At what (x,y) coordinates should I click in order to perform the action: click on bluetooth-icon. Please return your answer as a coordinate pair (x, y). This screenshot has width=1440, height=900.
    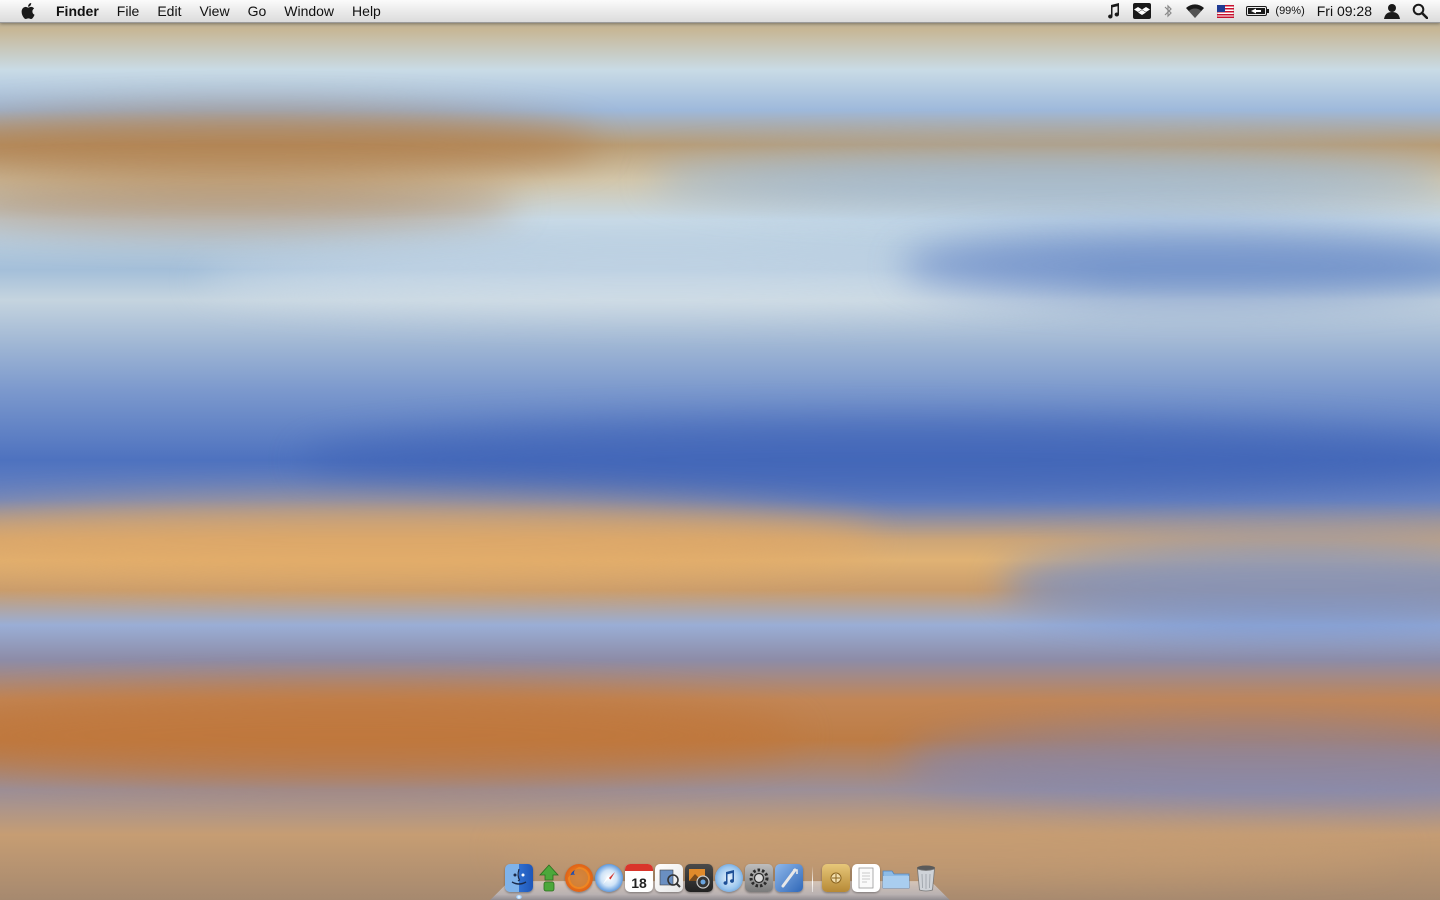
    Looking at the image, I should click on (1168, 11).